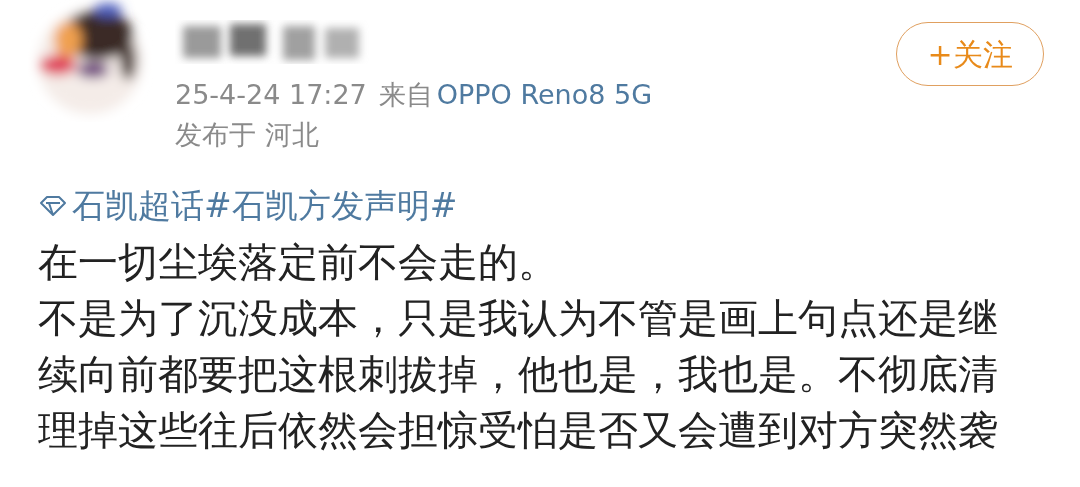 The image size is (1080, 487). I want to click on post-time: 25-4-24 17:27, so click(271, 95).